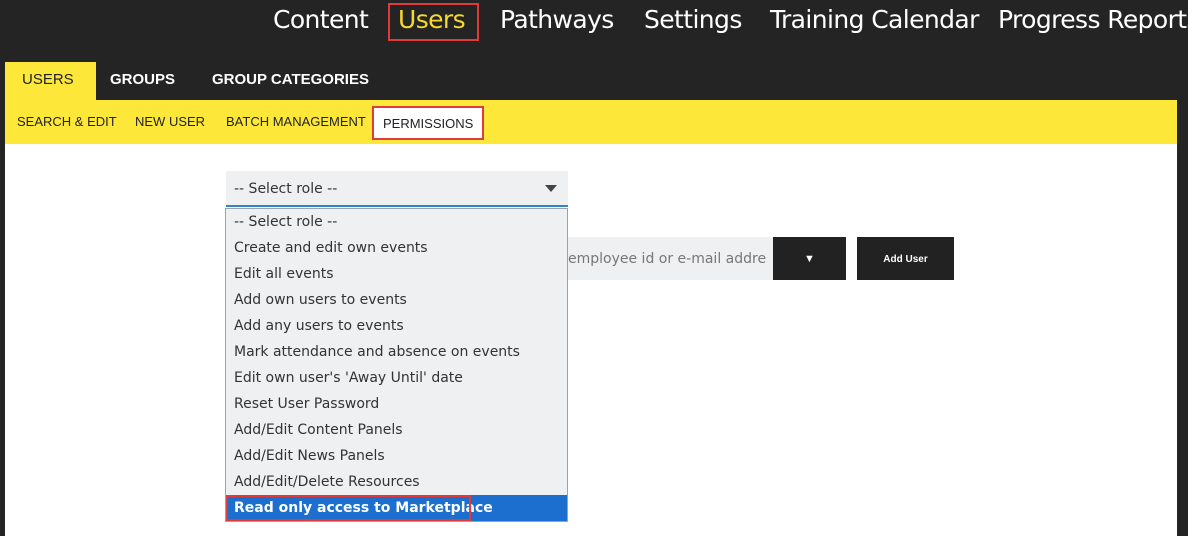  What do you see at coordinates (396, 274) in the screenshot?
I see `role-option: Edit all events` at bounding box center [396, 274].